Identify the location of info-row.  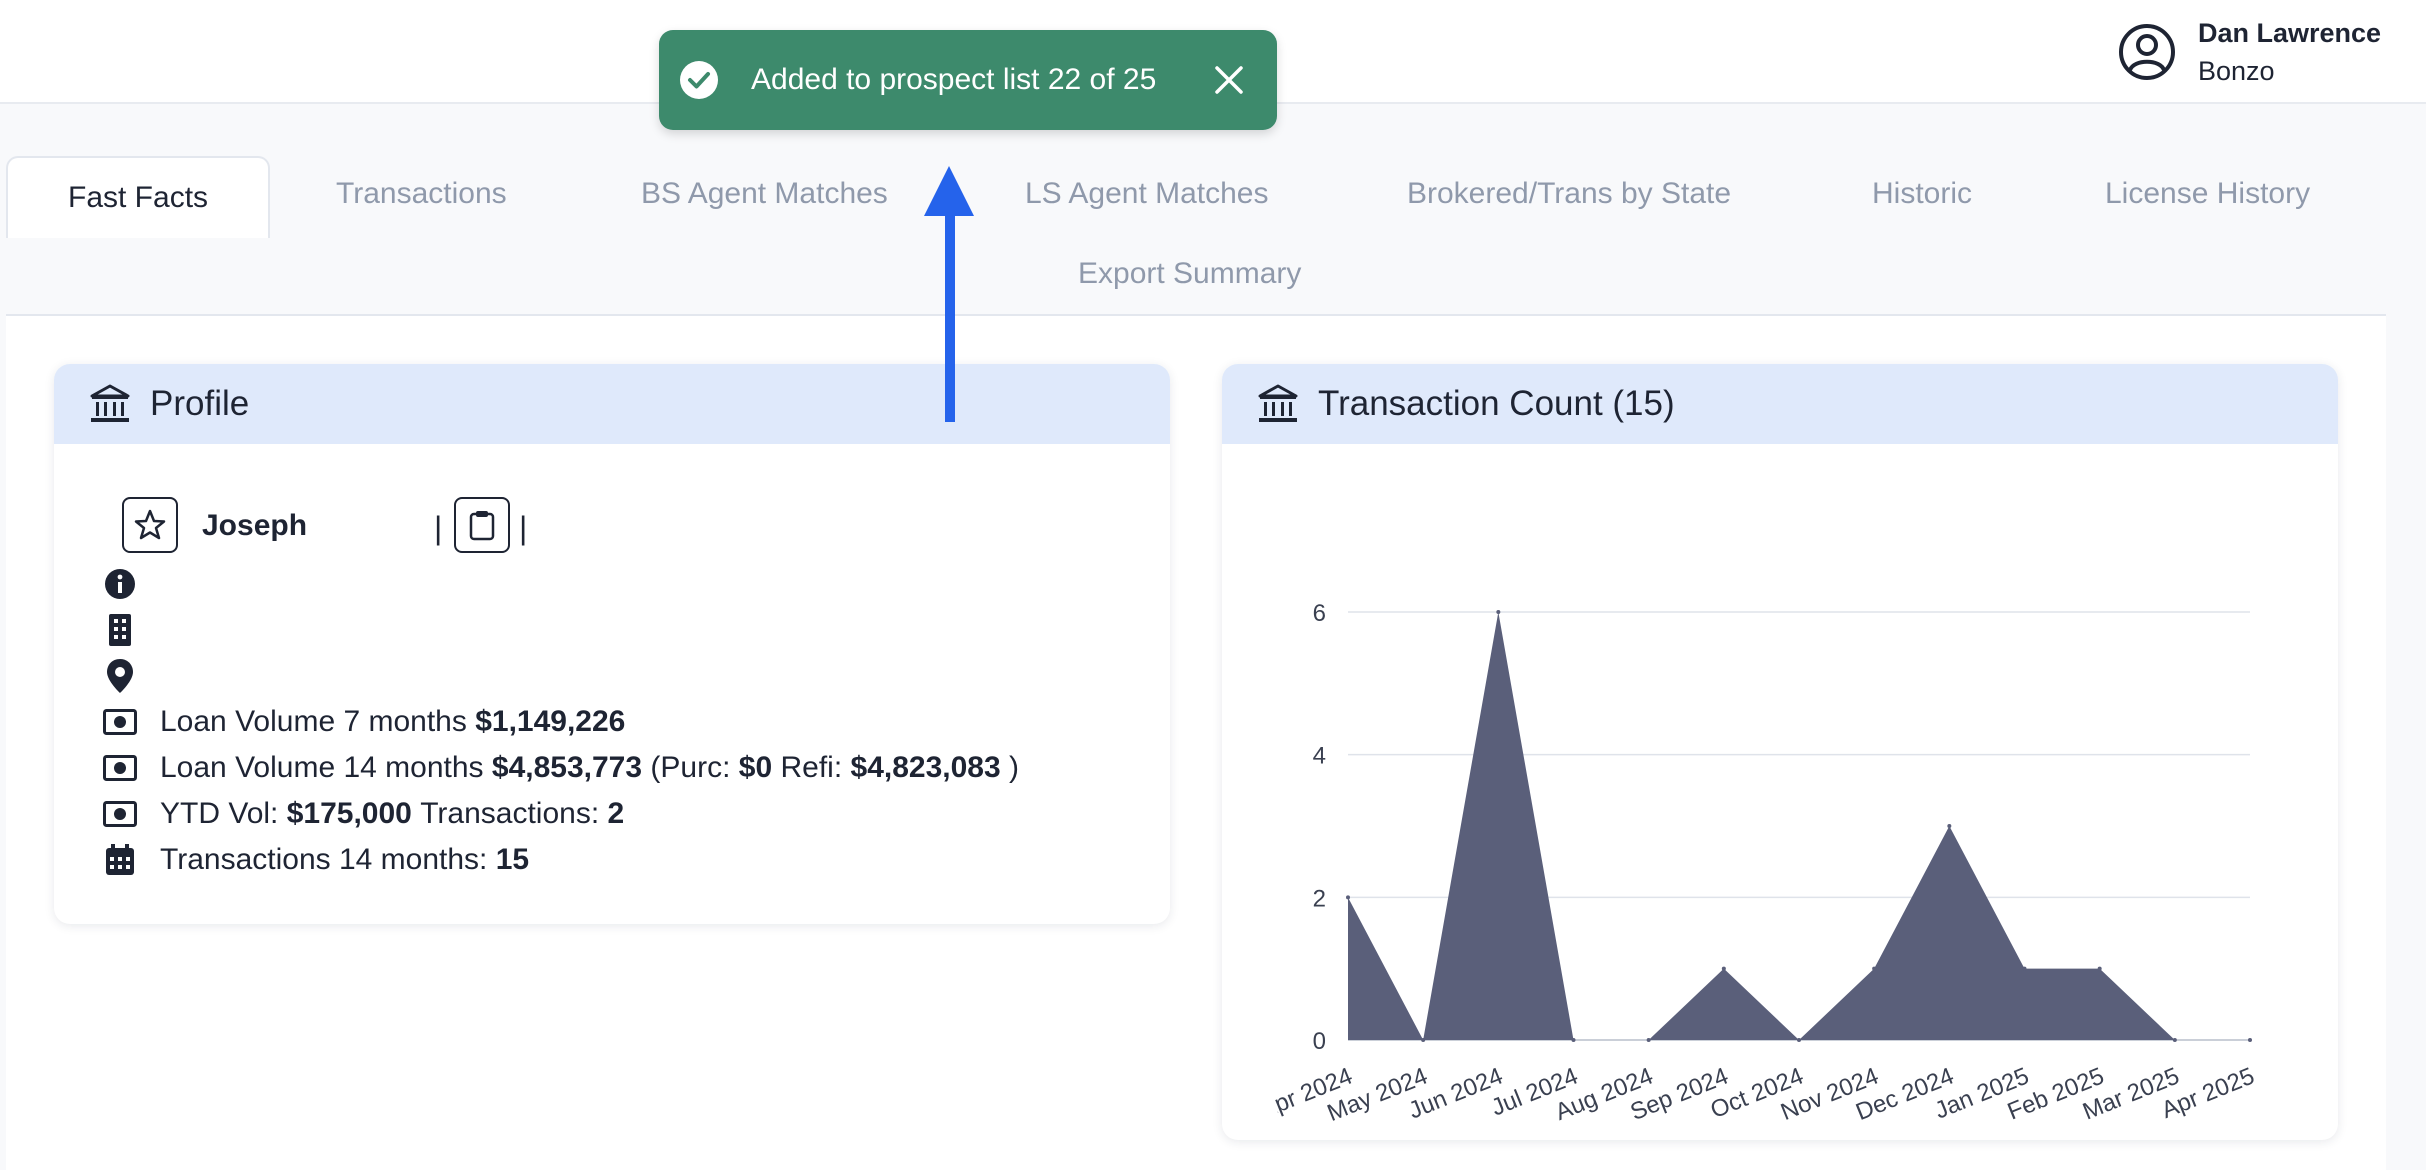
(131, 584).